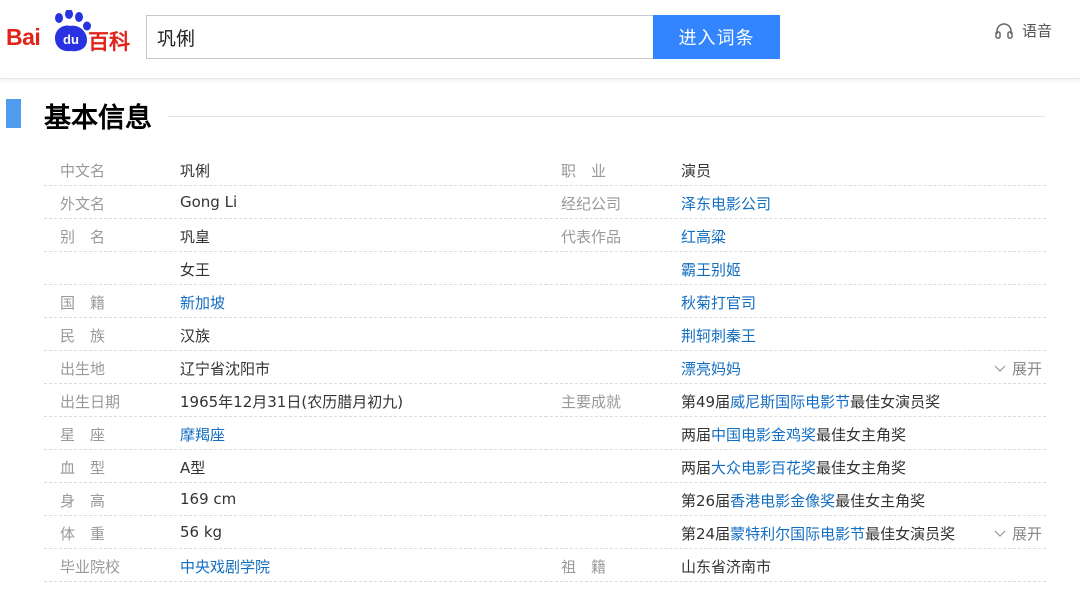 The width and height of the screenshot is (1080, 603). What do you see at coordinates (295, 433) in the screenshot?
I see `info-row: 星 座 摩羯座` at bounding box center [295, 433].